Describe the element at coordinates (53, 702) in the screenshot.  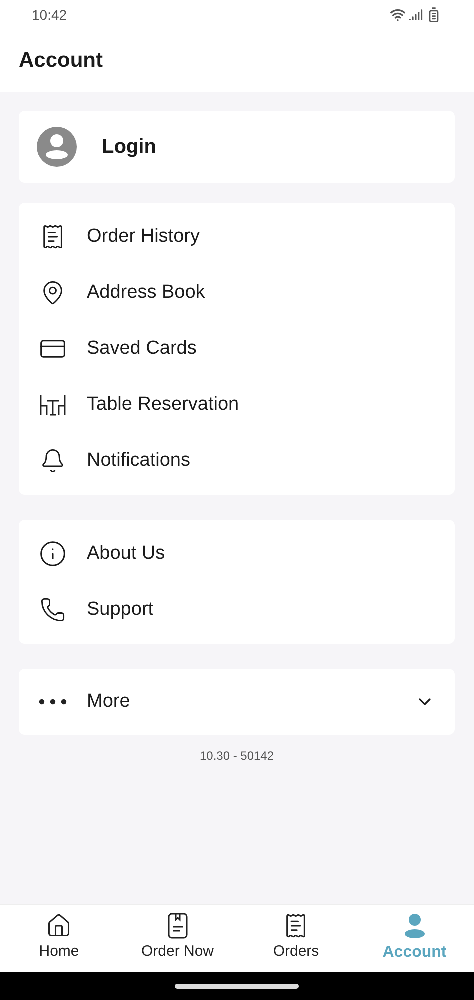
I see `more-dots-icon` at that location.